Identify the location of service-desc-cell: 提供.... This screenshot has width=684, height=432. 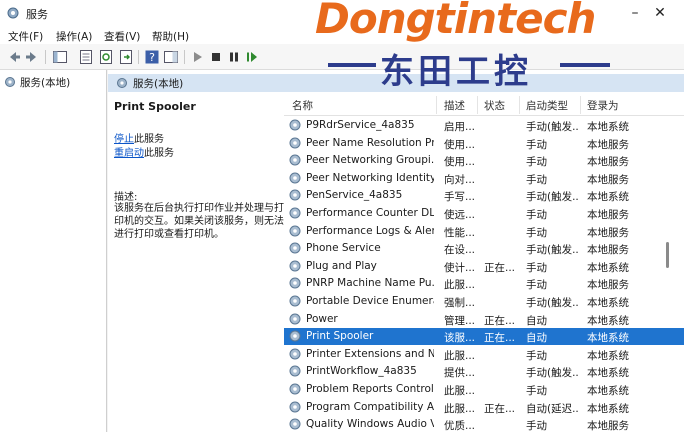
(460, 373).